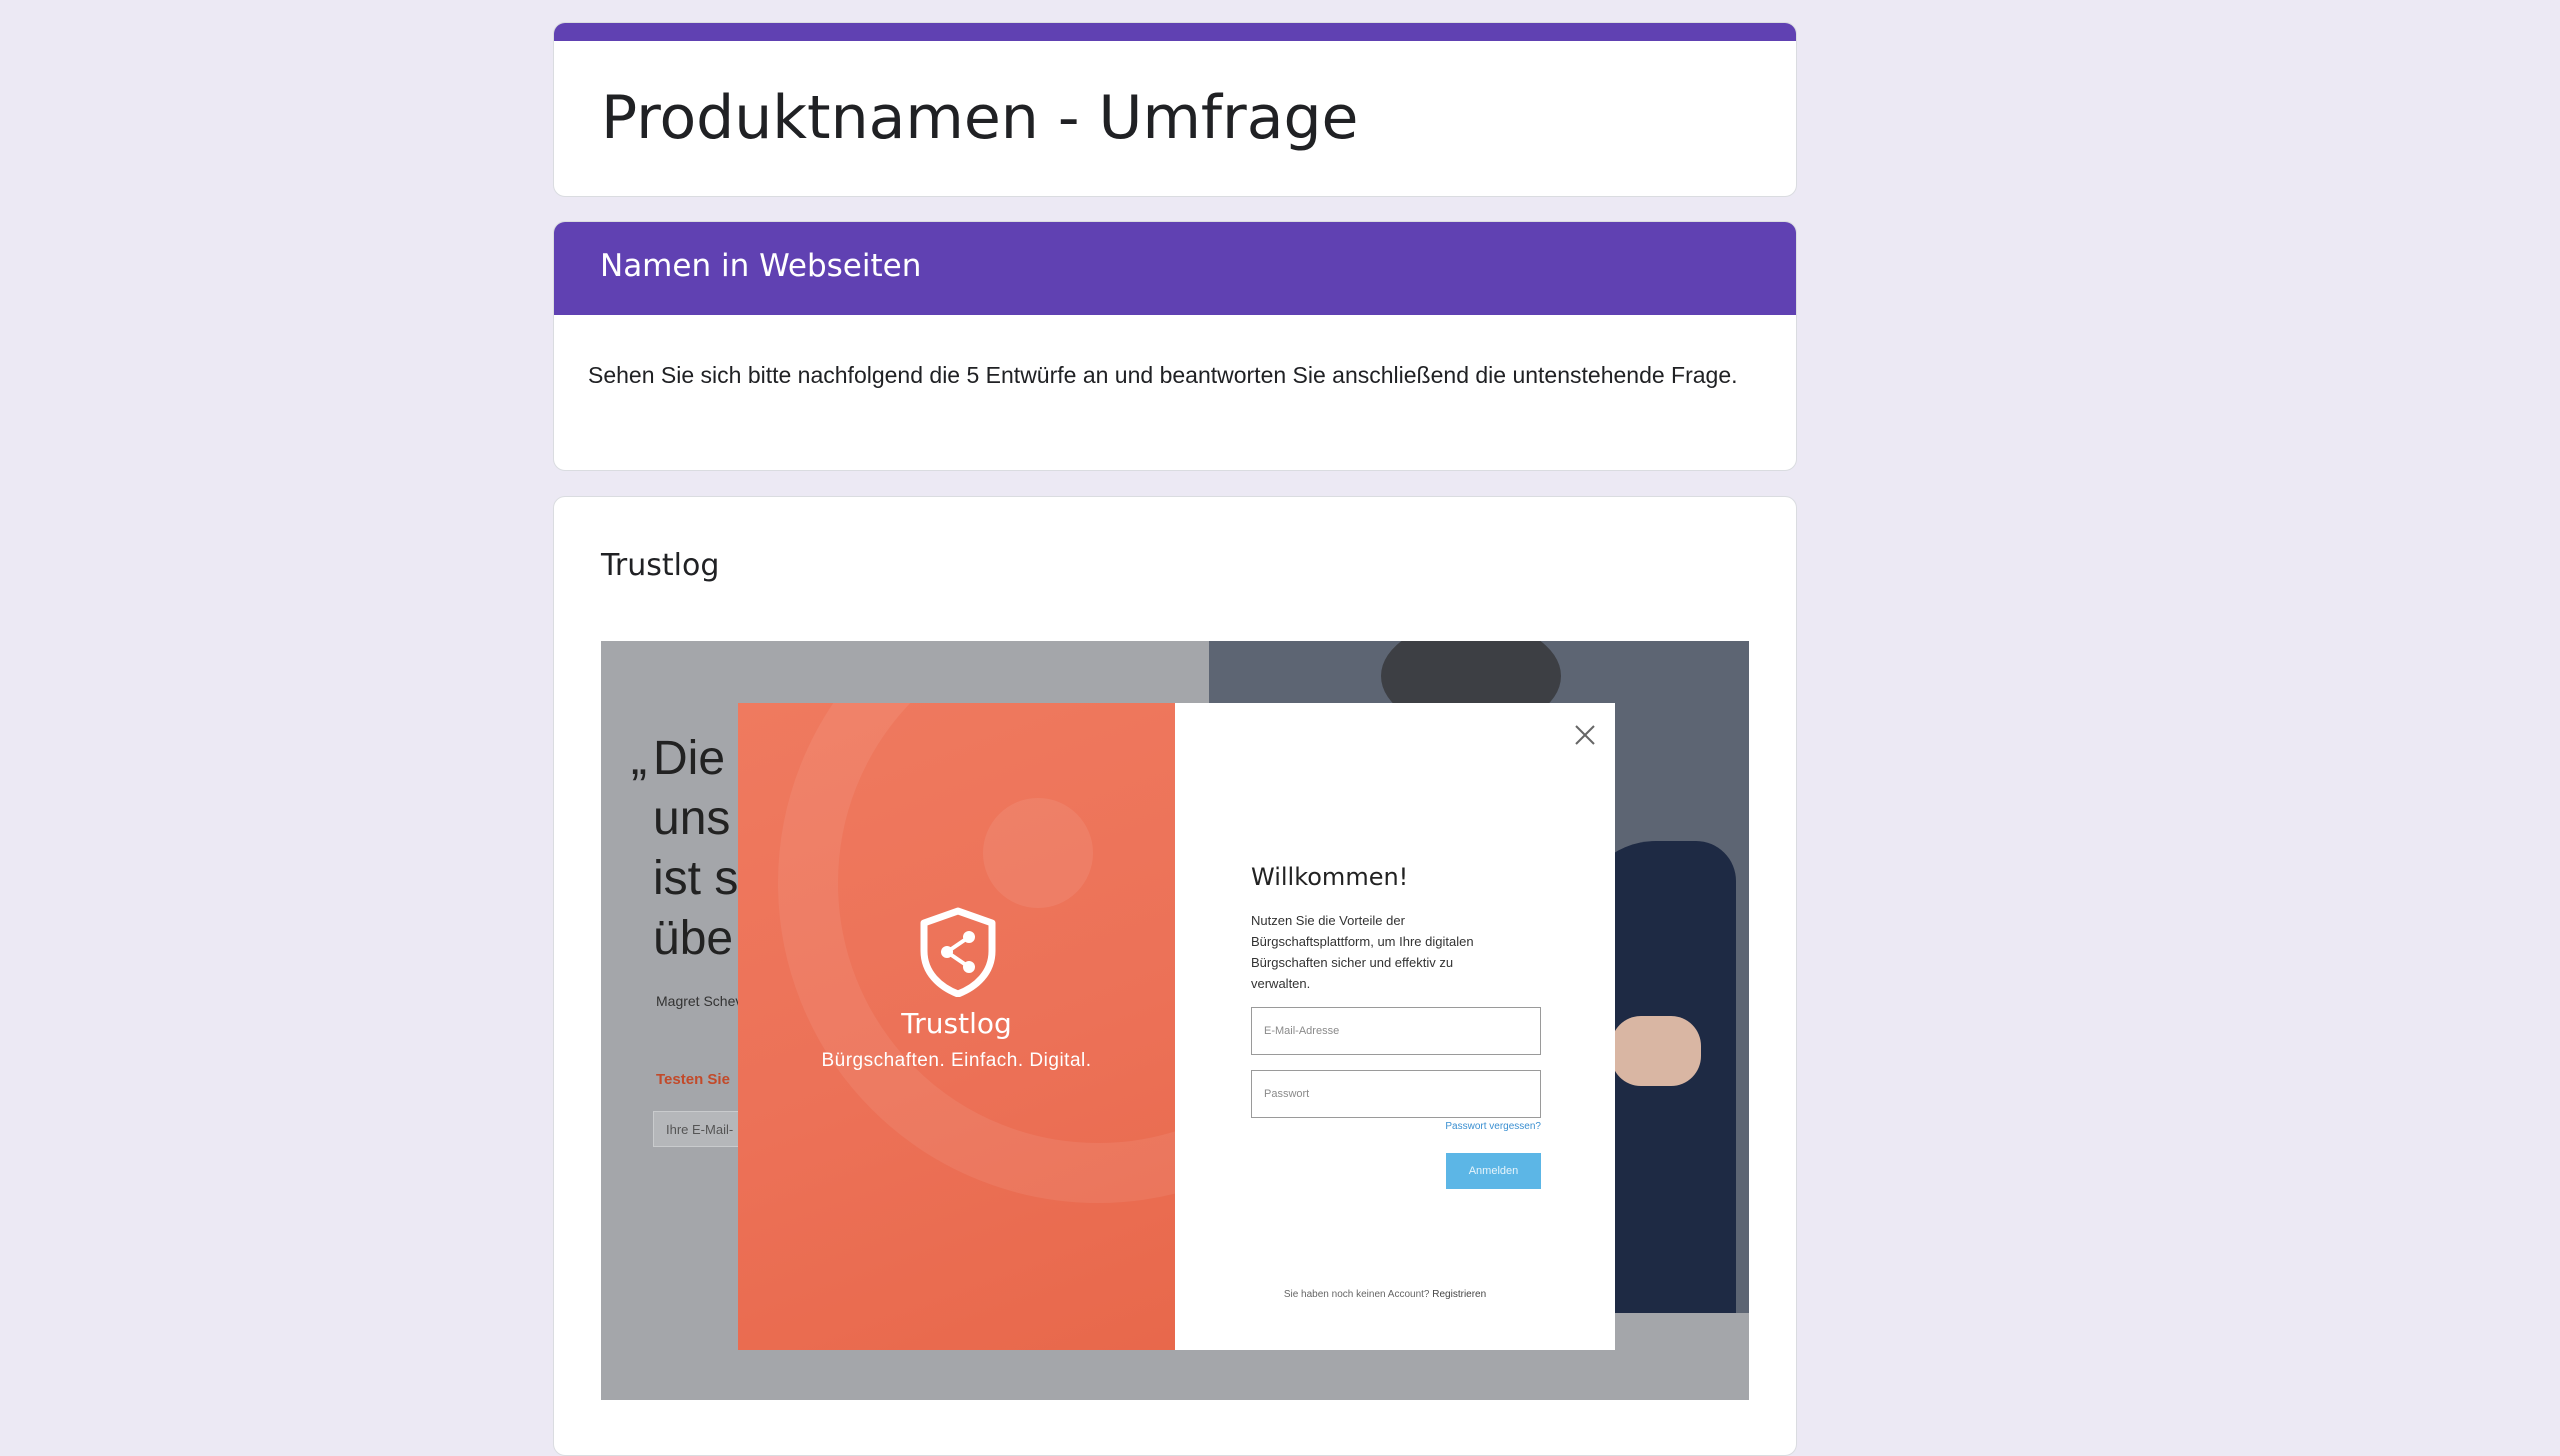 The width and height of the screenshot is (2560, 1456). Describe the element at coordinates (660, 565) in the screenshot. I see `question-title: Trustlog` at that location.